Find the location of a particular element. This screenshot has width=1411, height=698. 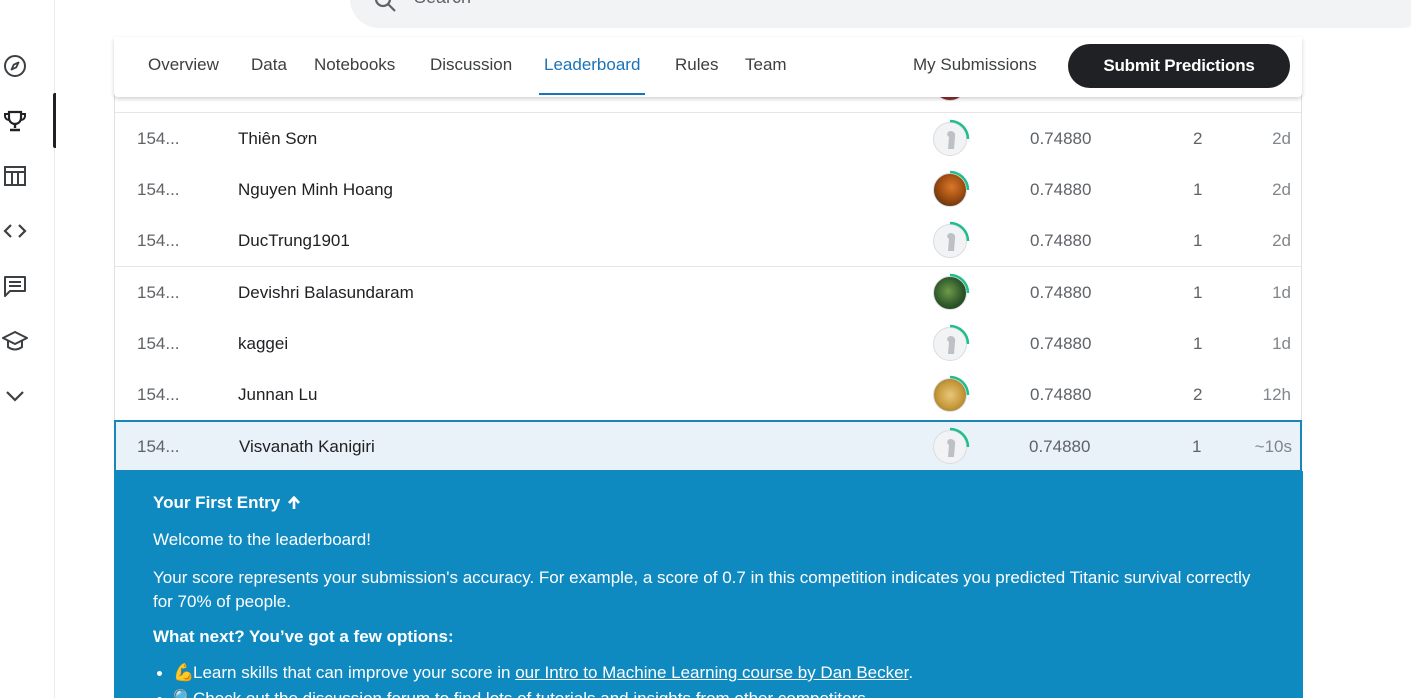

tab-discussion: Discussion is located at coordinates (471, 75).